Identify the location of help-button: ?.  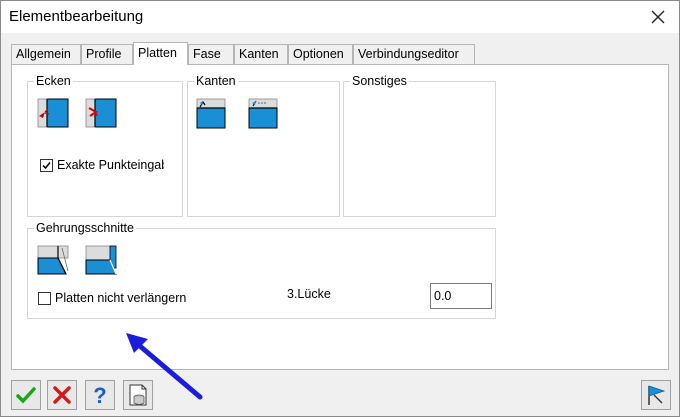
(100, 395).